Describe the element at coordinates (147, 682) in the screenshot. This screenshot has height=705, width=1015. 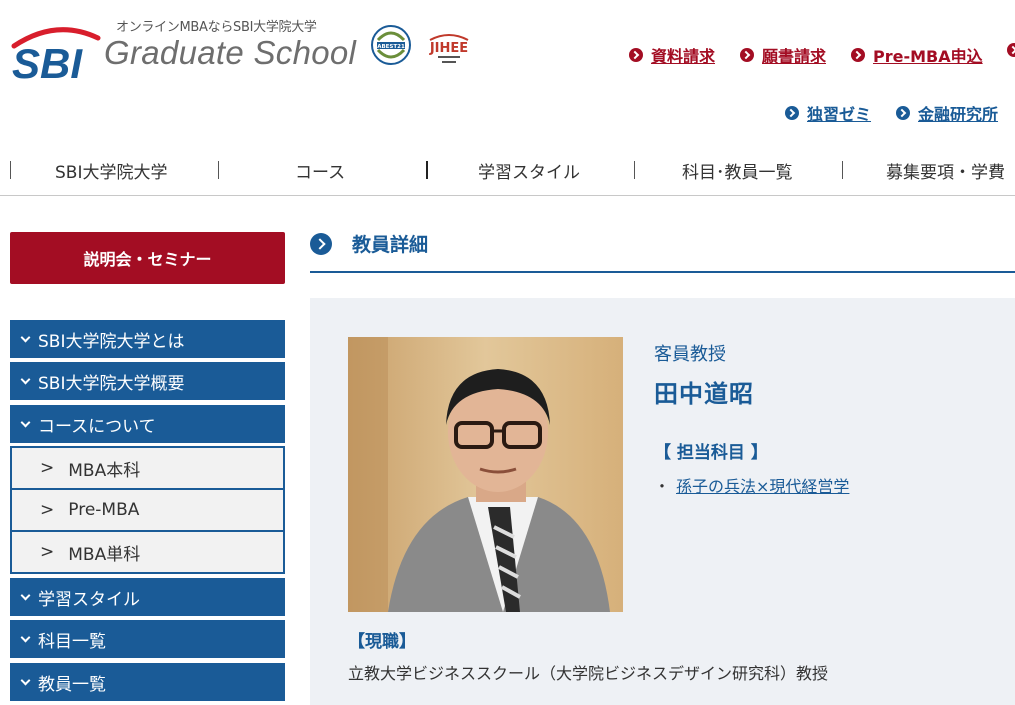
I see `sidebar-item-faculty: 教員一覧` at that location.